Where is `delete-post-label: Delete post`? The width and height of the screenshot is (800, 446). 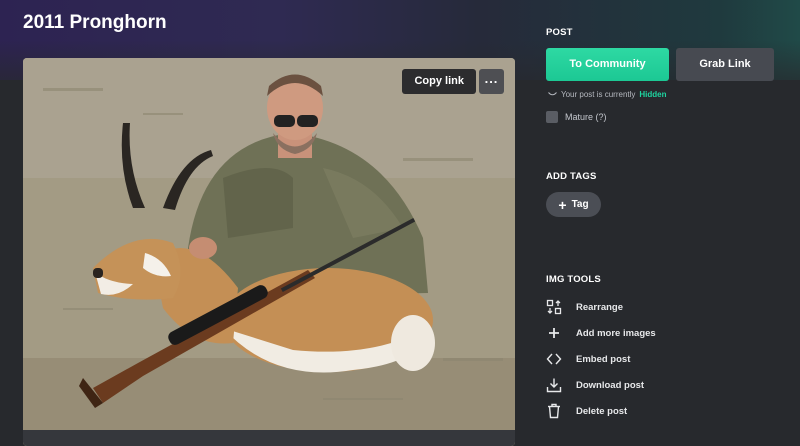
delete-post-label: Delete post is located at coordinates (602, 411).